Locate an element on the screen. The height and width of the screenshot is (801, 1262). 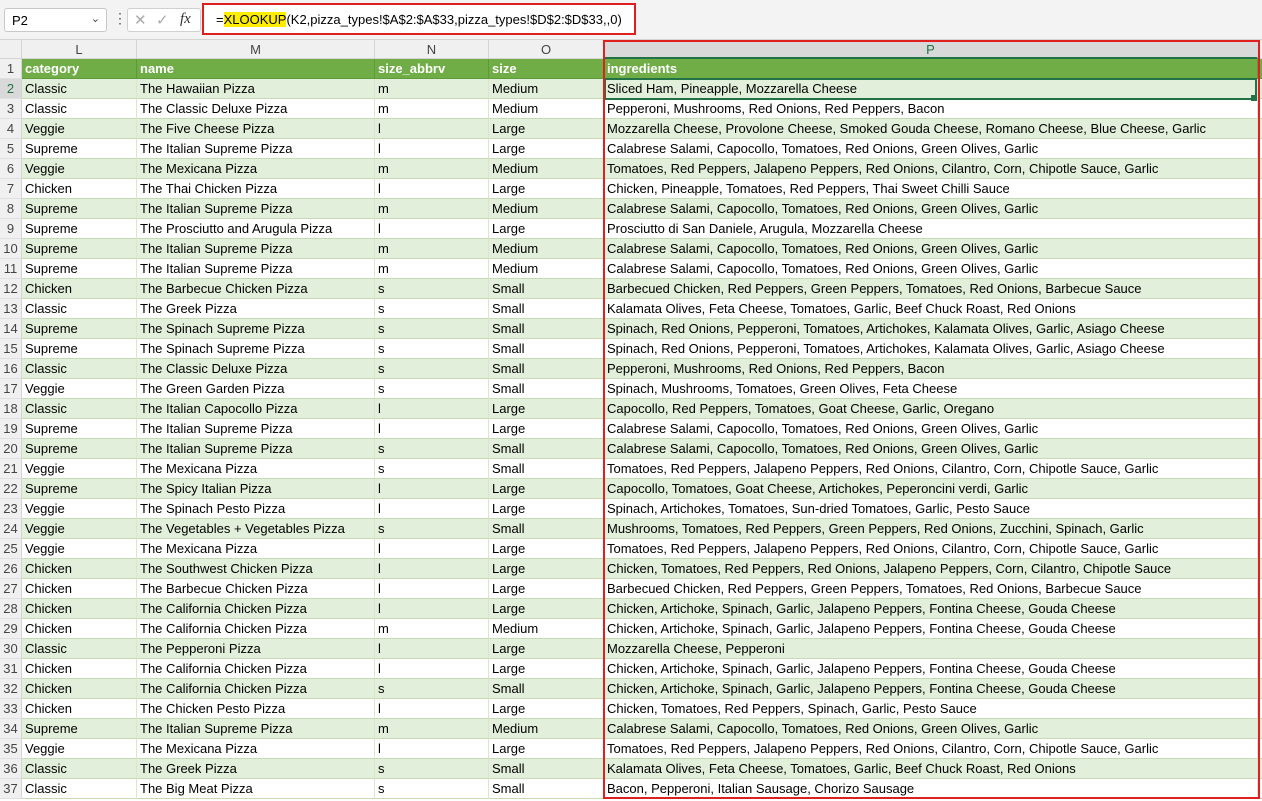
cell-name: The Italian Capocollo Pizza is located at coordinates (256, 409).